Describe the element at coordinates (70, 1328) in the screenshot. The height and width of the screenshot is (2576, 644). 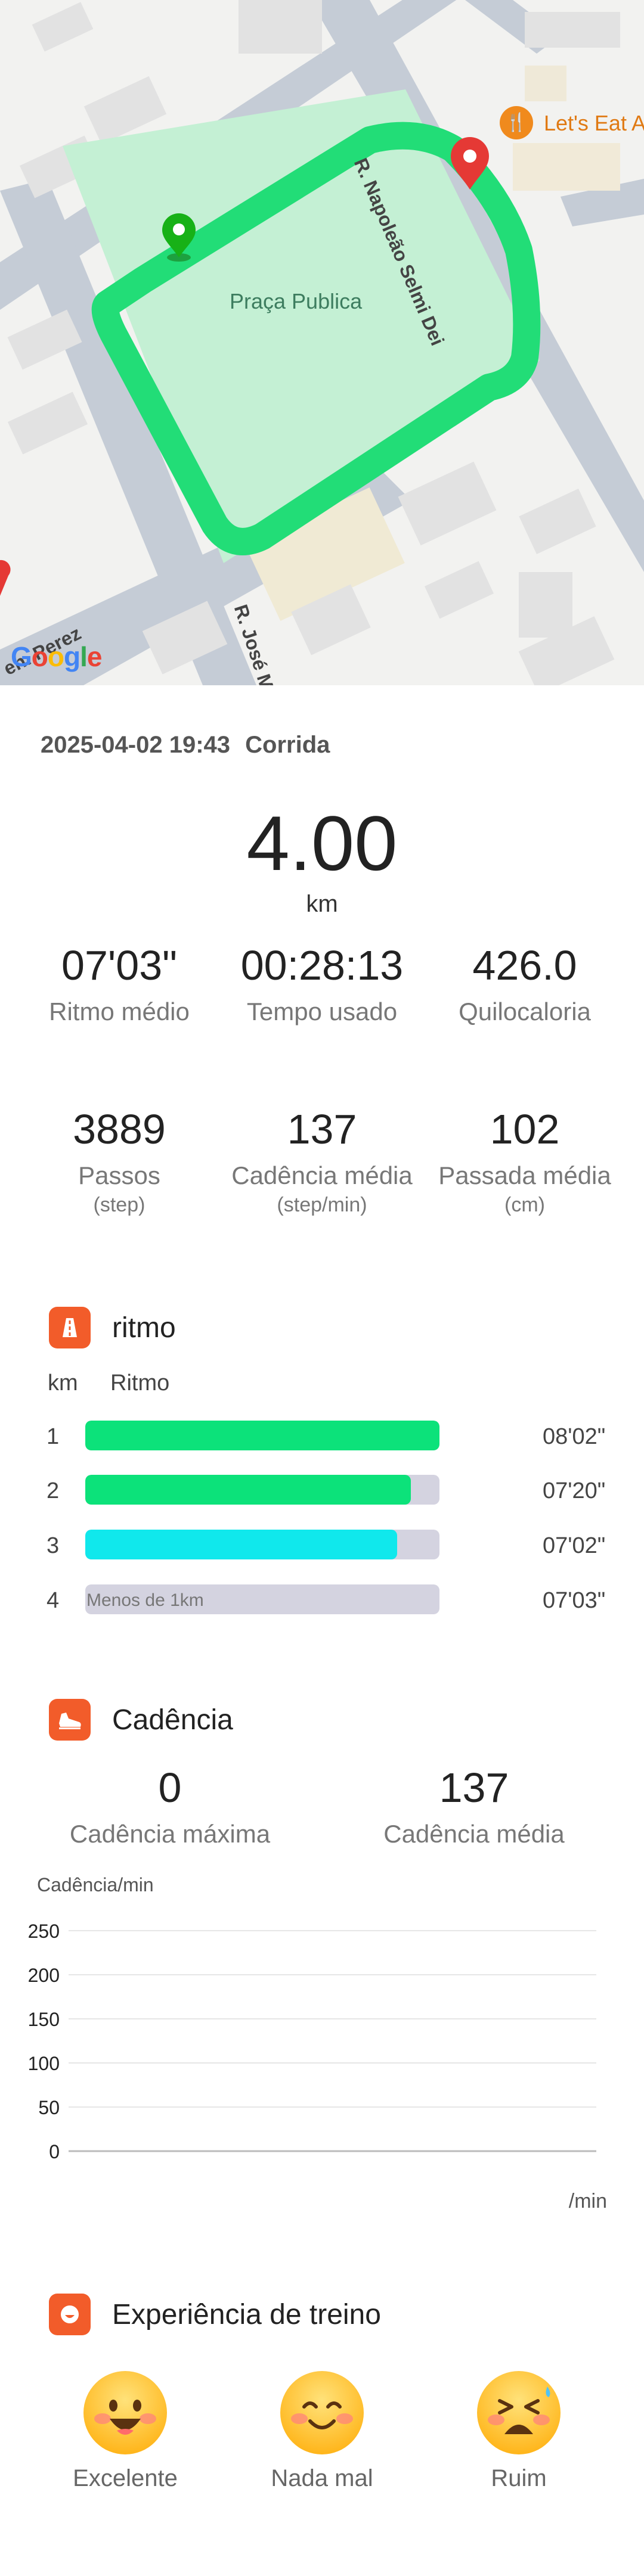
I see `road-icon` at that location.